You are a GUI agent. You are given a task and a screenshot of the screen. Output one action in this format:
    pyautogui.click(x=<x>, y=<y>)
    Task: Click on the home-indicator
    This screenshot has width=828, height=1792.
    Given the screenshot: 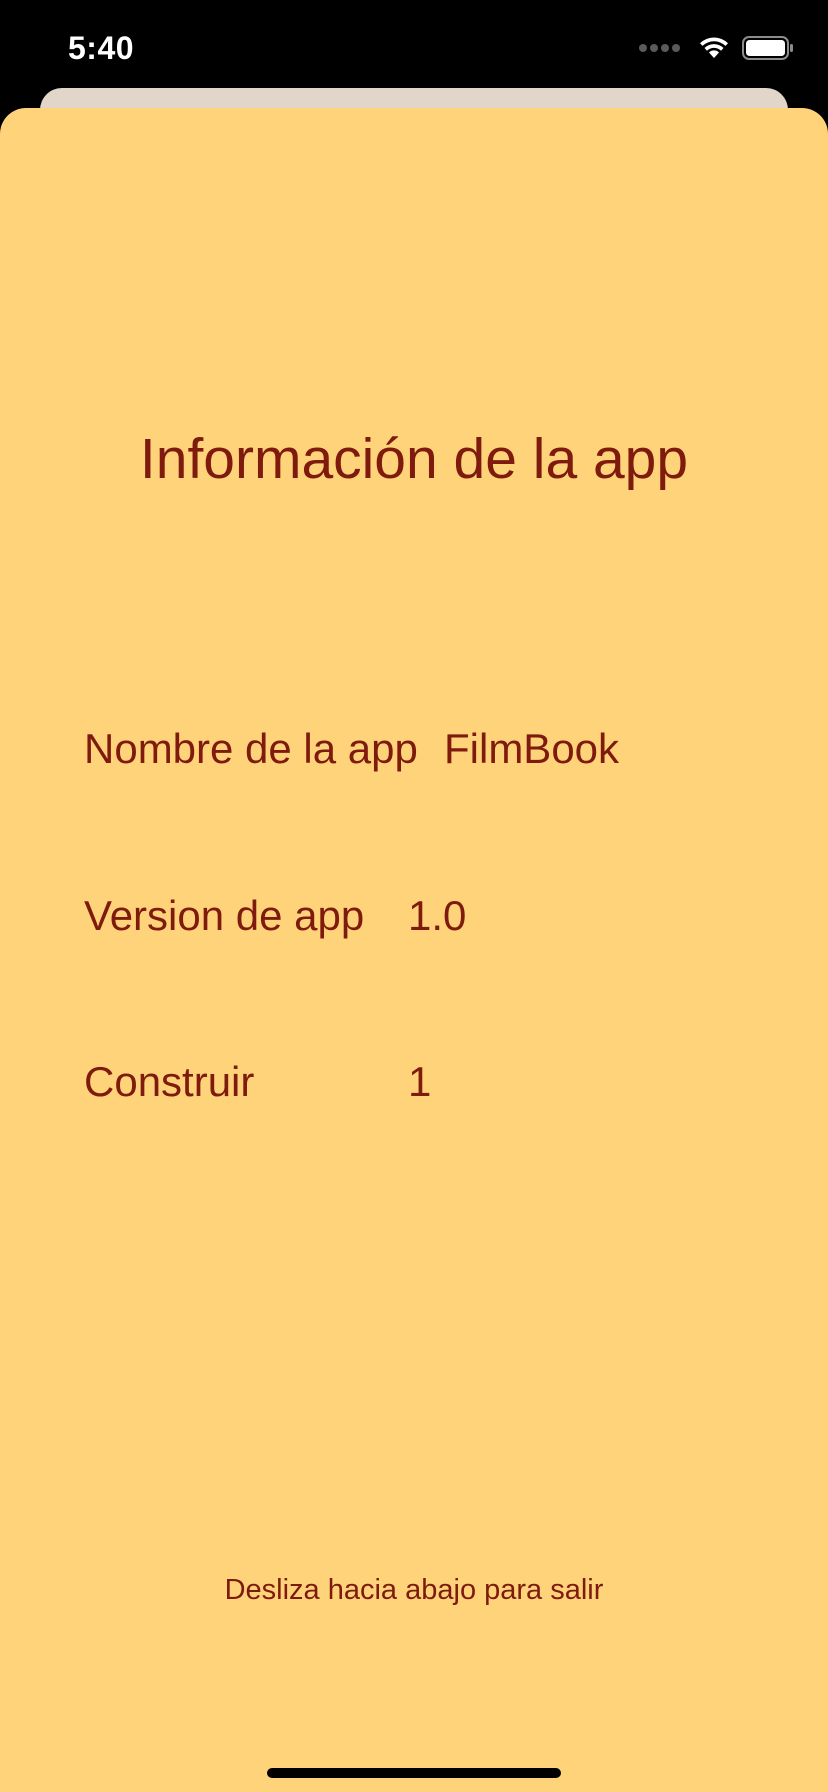 What is the action you would take?
    pyautogui.click(x=414, y=1773)
    